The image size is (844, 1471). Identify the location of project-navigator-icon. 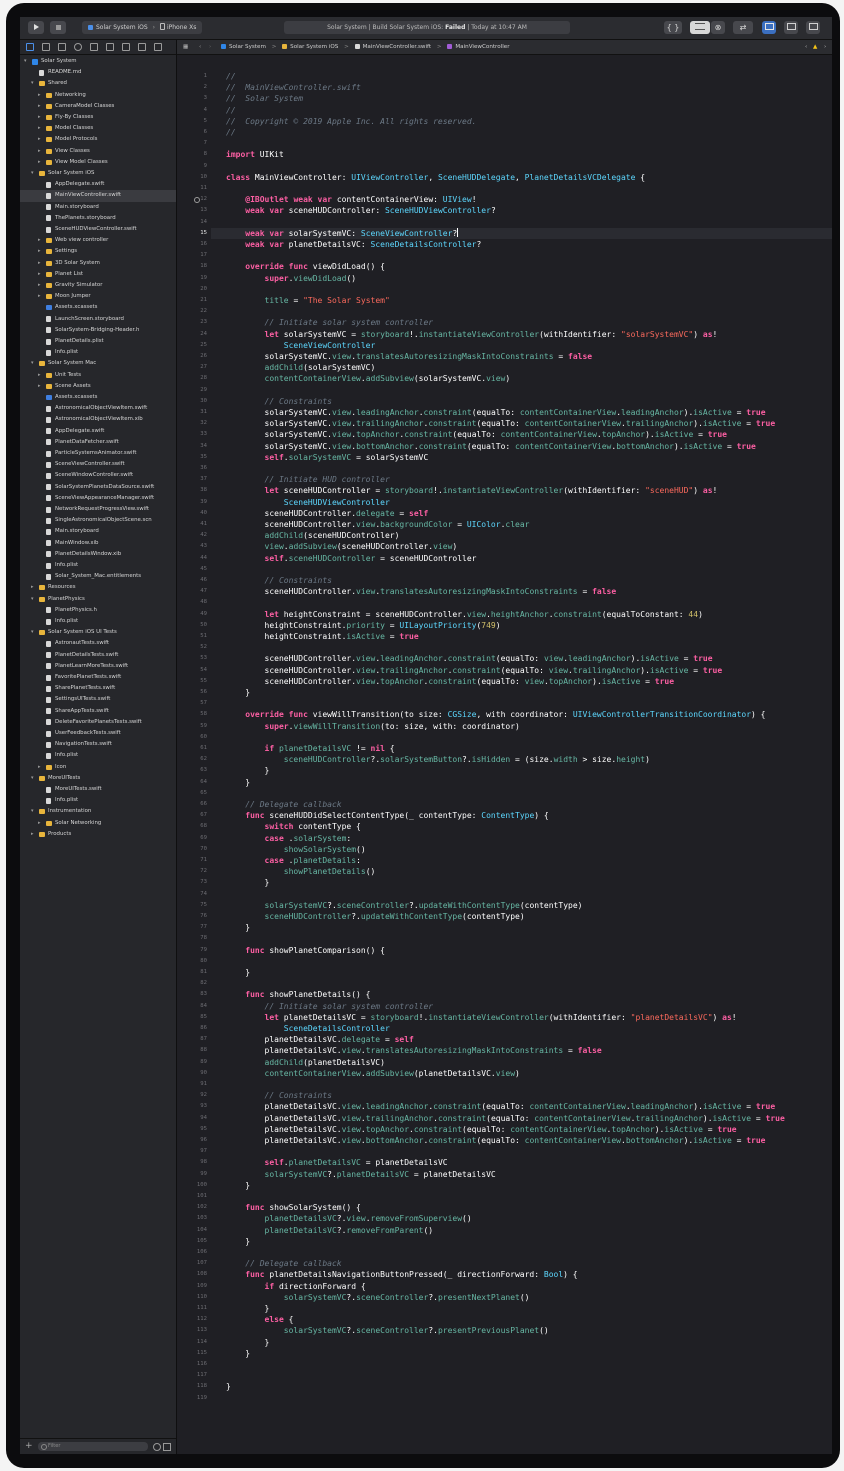
(30, 47).